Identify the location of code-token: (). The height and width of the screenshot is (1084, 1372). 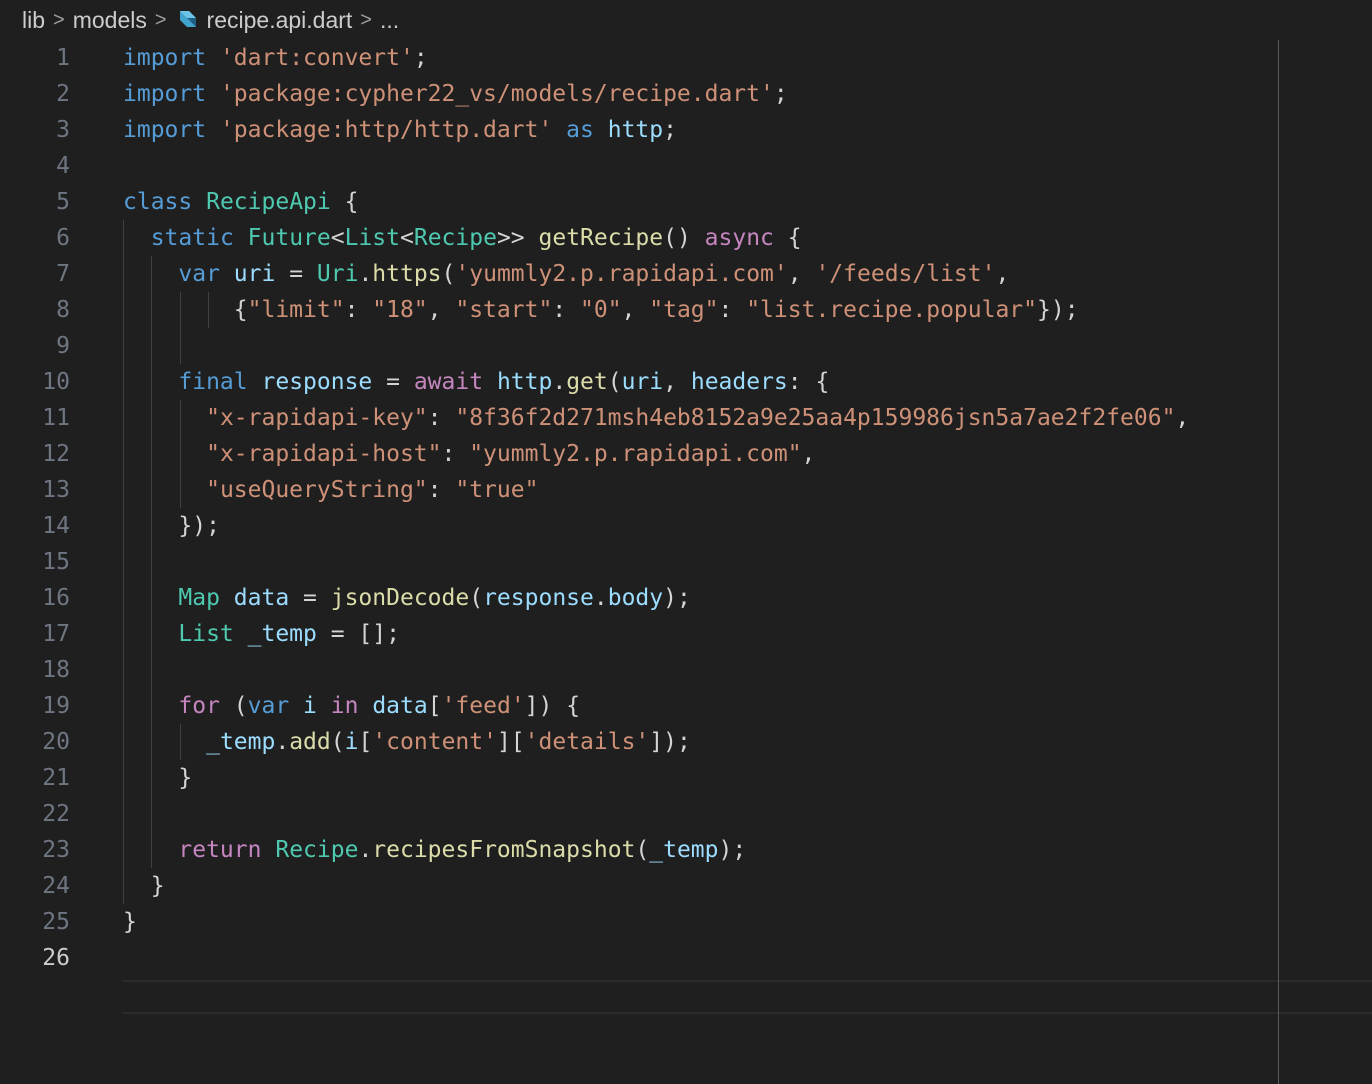
(684, 238).